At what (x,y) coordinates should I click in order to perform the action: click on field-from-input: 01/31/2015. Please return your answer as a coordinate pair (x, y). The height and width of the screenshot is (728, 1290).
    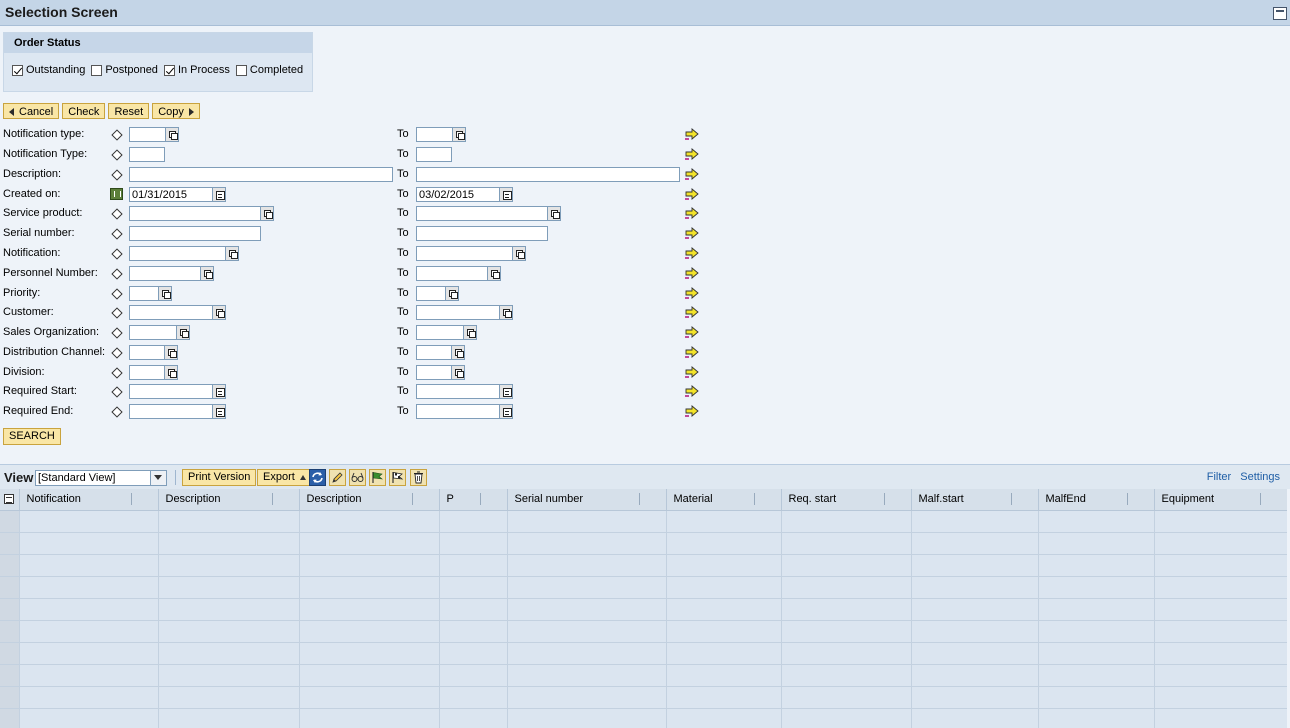
    Looking at the image, I should click on (171, 194).